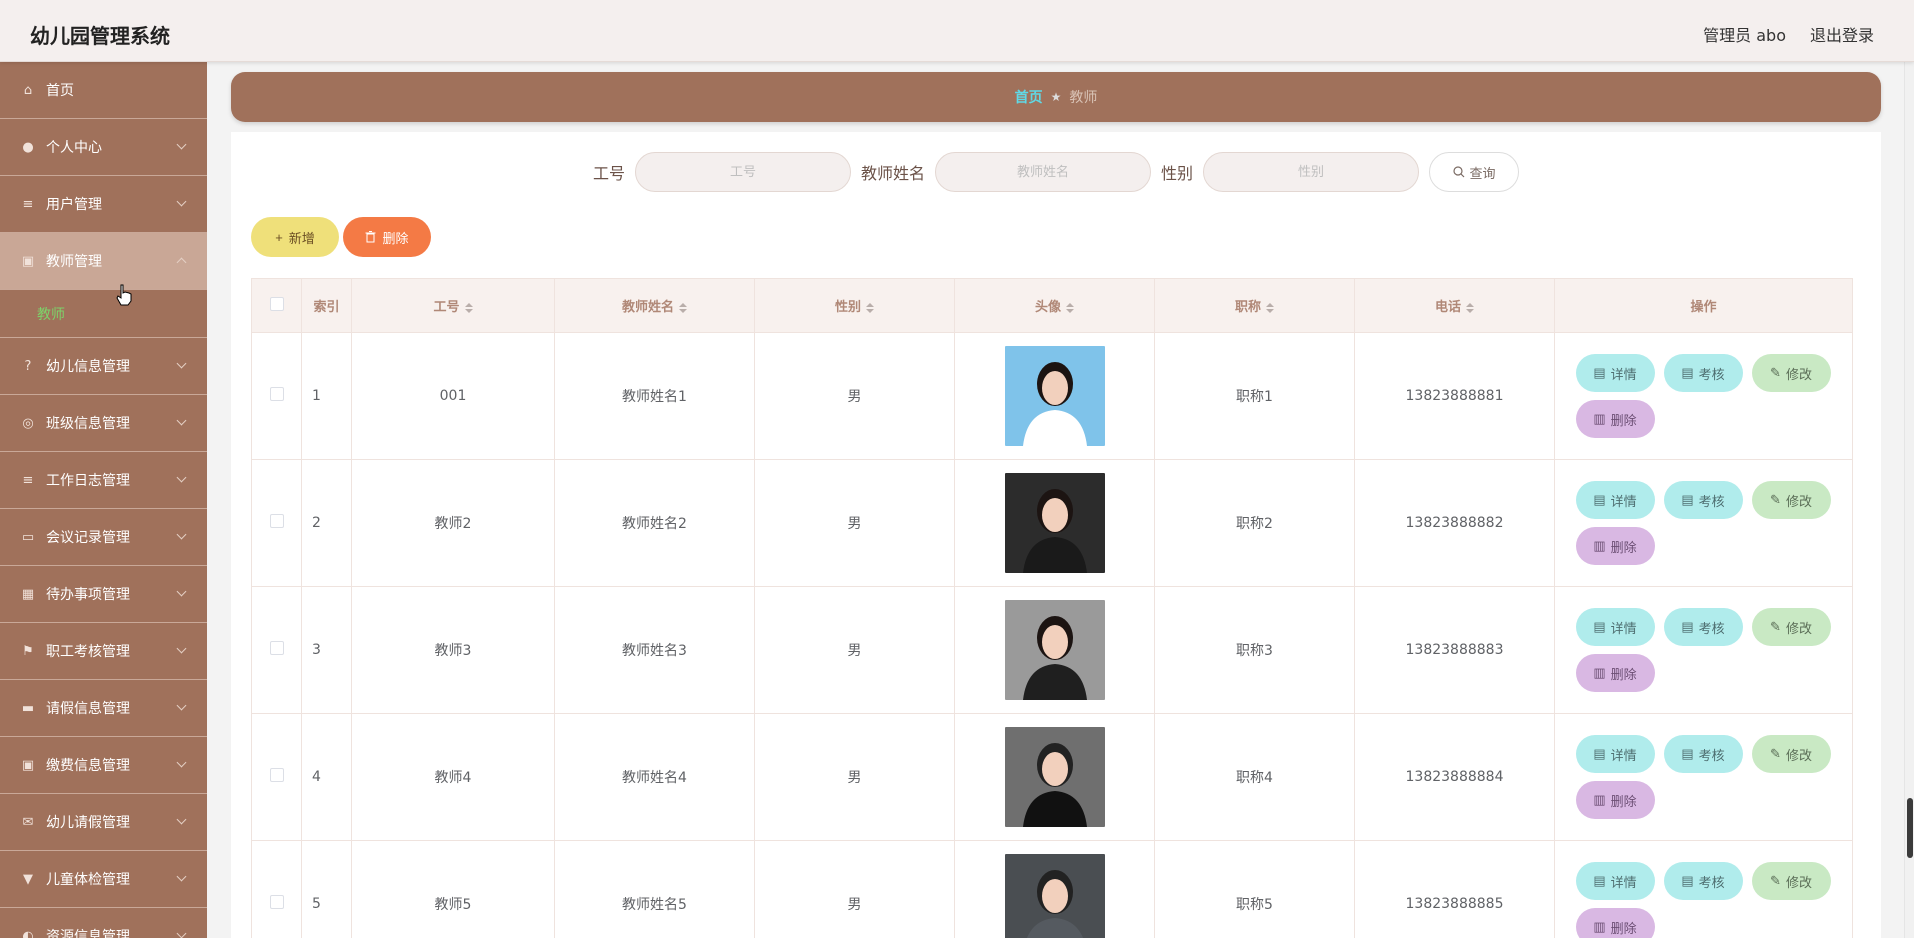 The image size is (1914, 938). Describe the element at coordinates (103, 366) in the screenshot. I see `sidebar-item-children: ? 幼儿信息管理` at that location.